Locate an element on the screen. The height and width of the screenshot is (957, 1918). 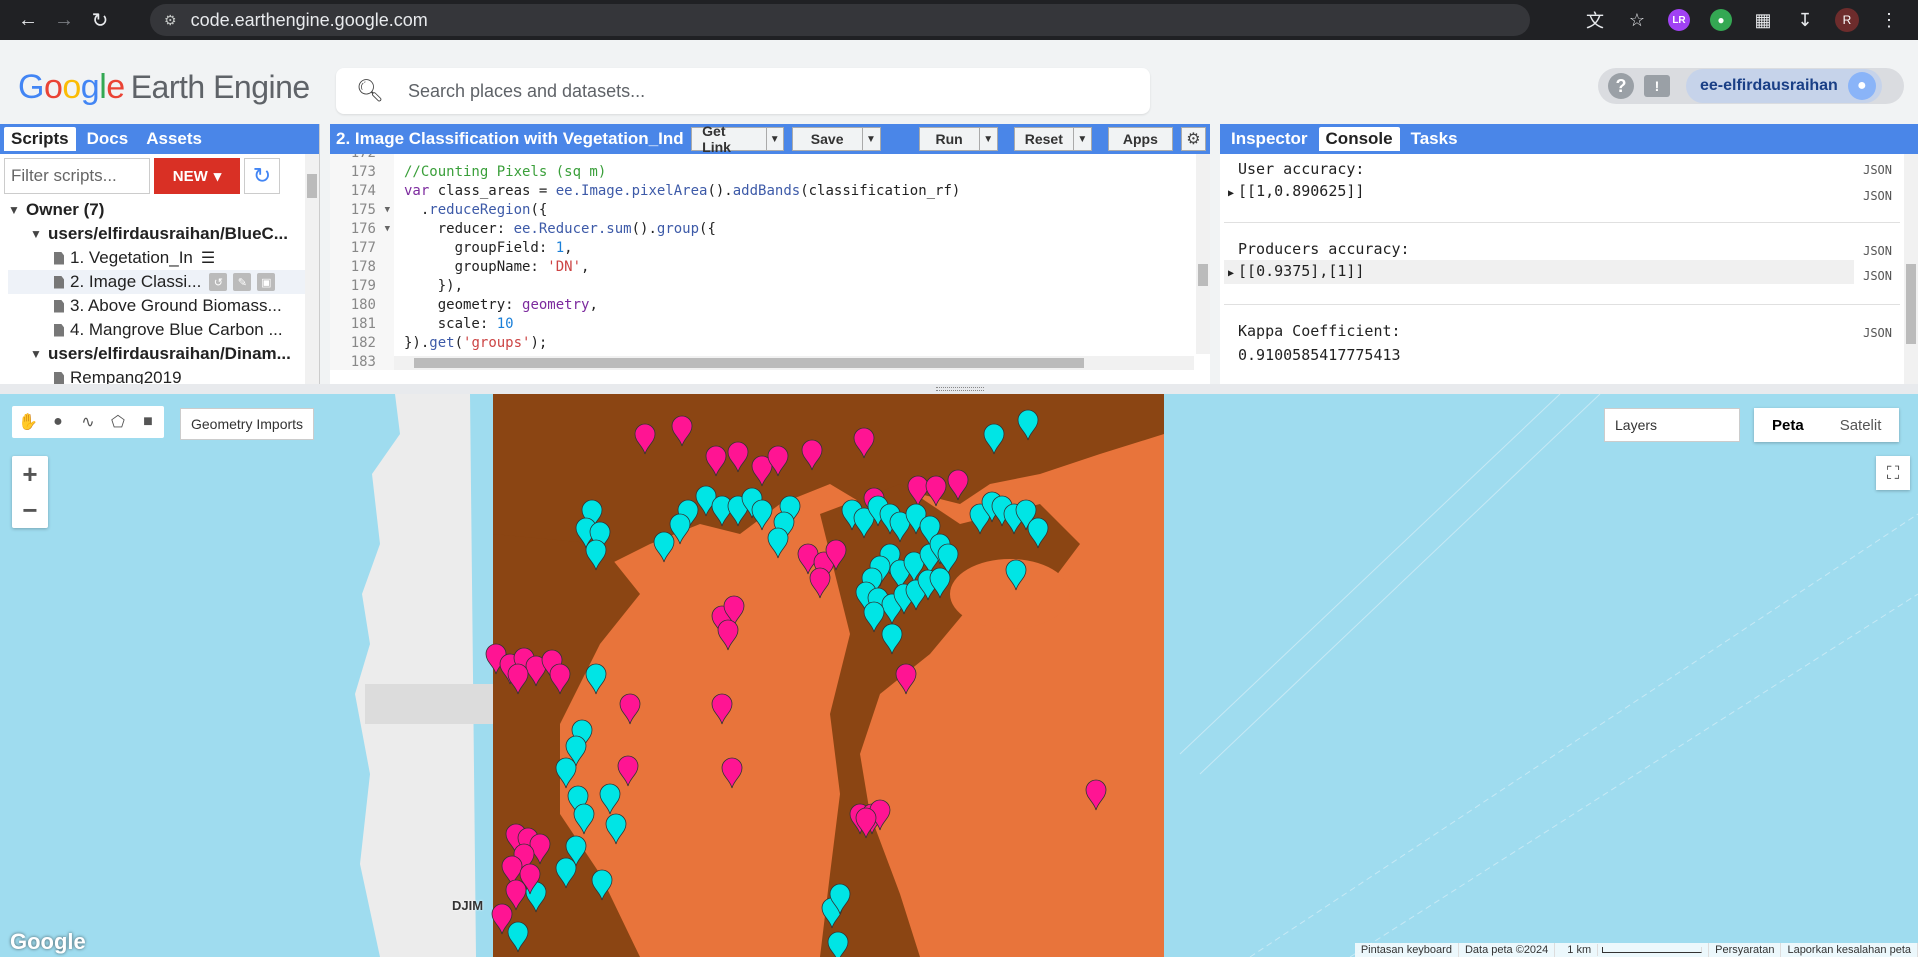
search-input is located at coordinates (757, 91).